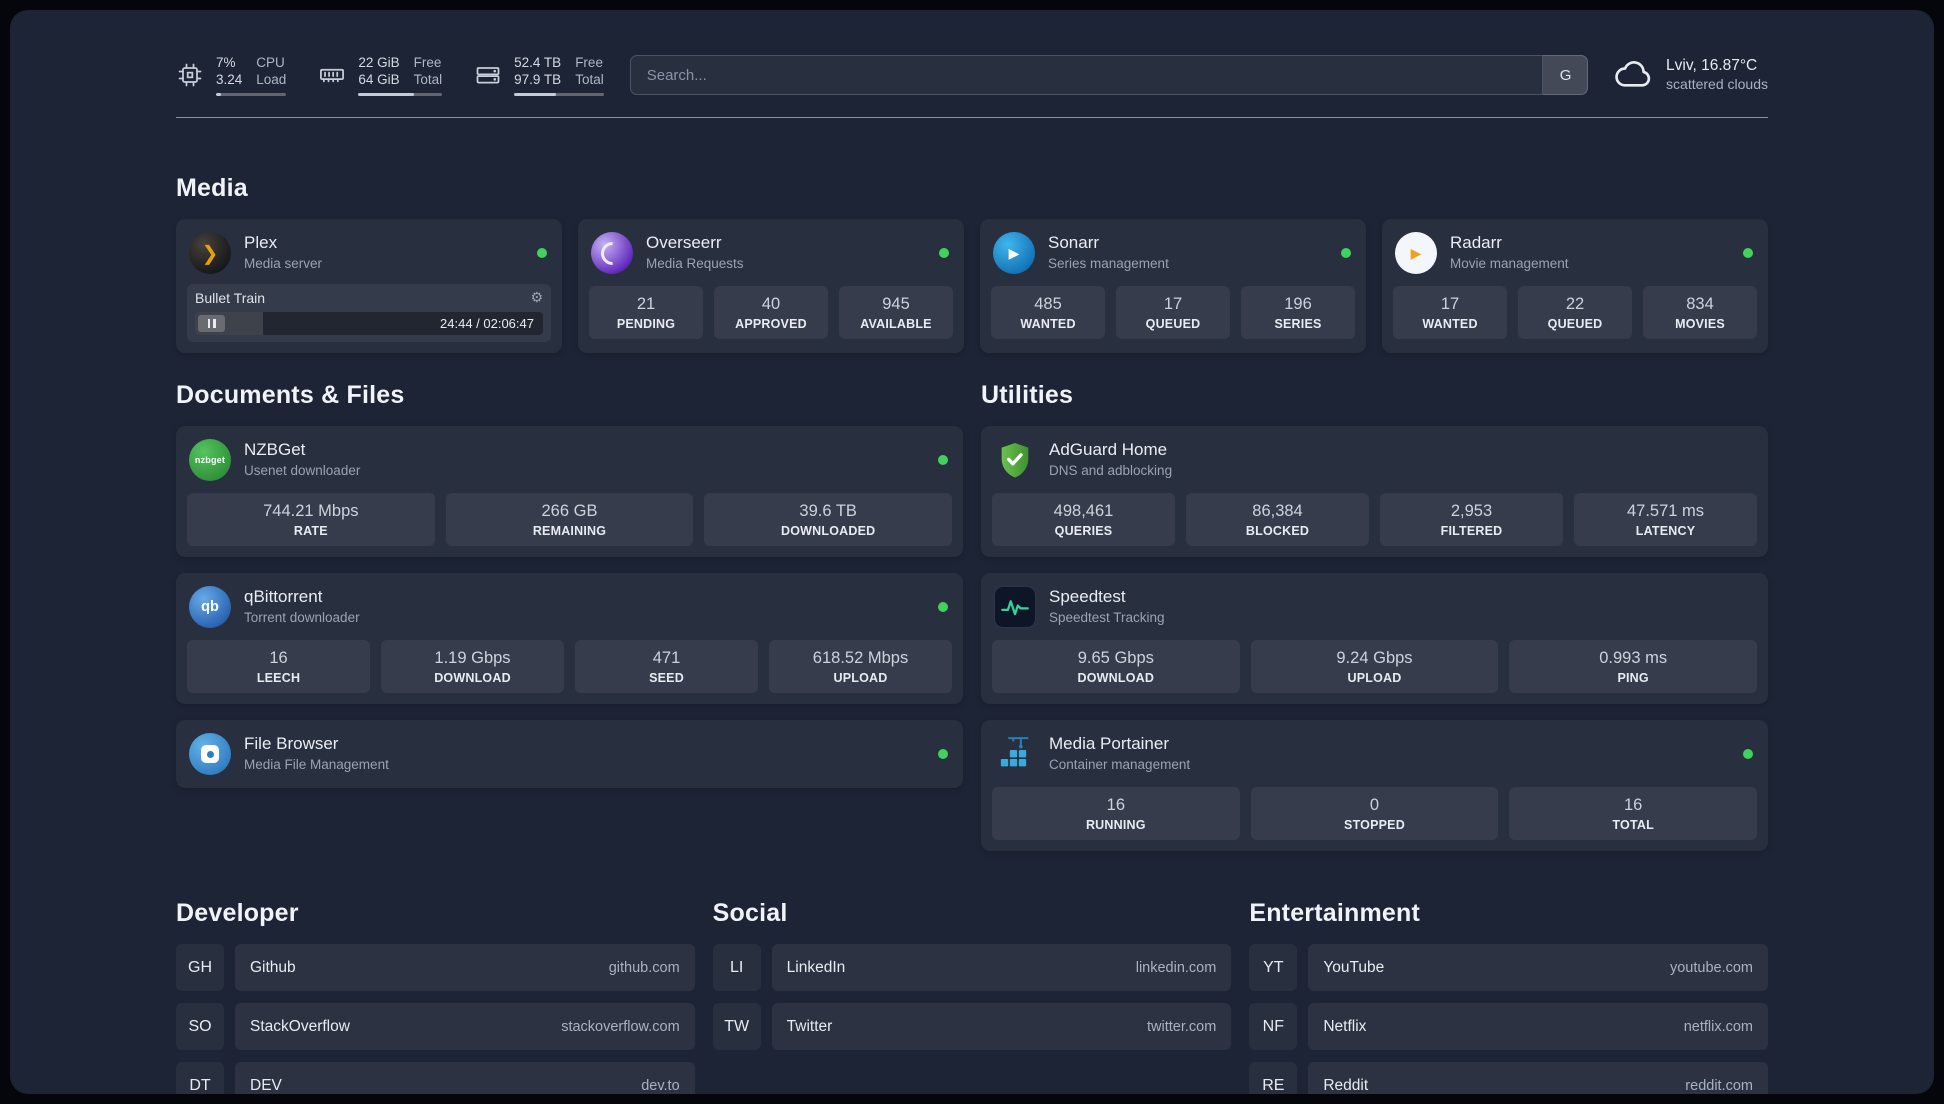  I want to click on plex-icon: ❯, so click(210, 253).